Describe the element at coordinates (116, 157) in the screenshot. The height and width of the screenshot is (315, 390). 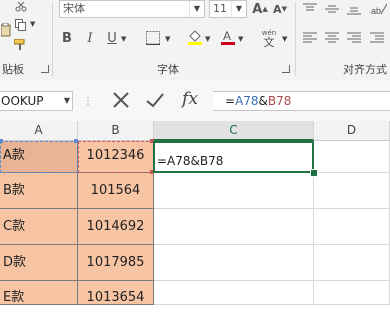
I see `cell-b: 1012346` at that location.